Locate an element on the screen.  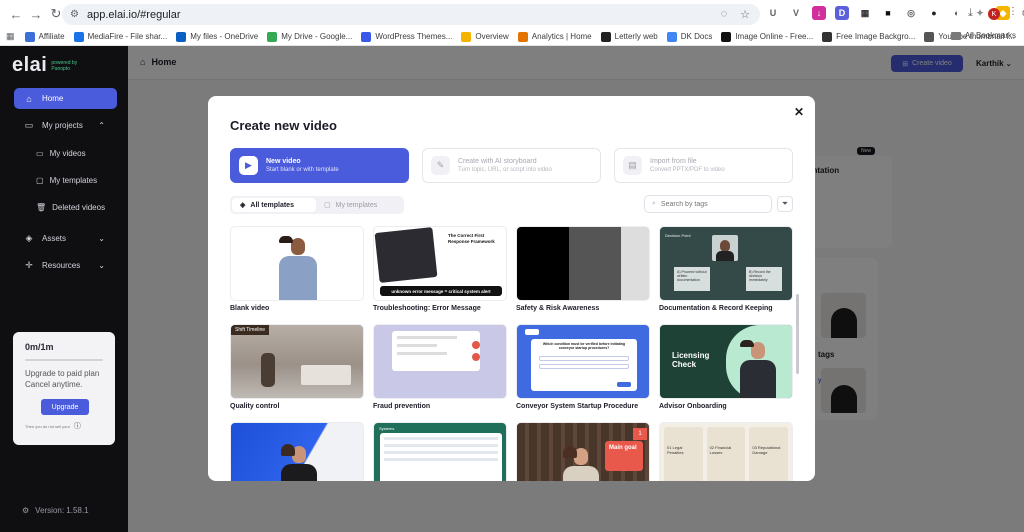
magic-wand-icon: ✎ is located at coordinates (440, 165).